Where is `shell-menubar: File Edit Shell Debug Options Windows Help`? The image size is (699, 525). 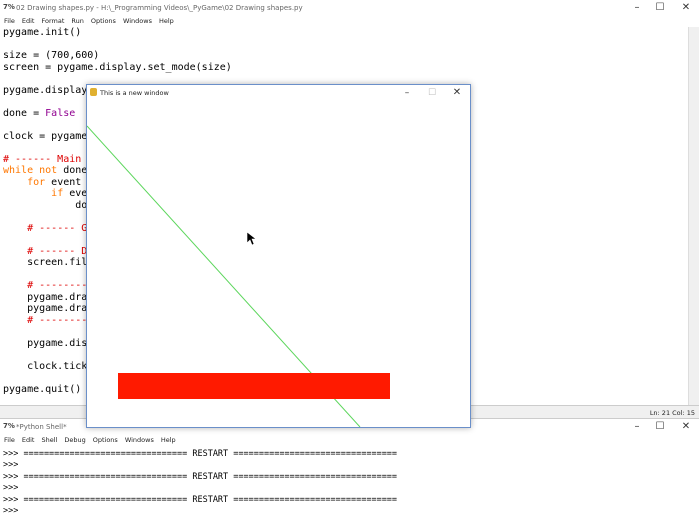
shell-menubar: File Edit Shell Debug Options Windows Help is located at coordinates (349, 440).